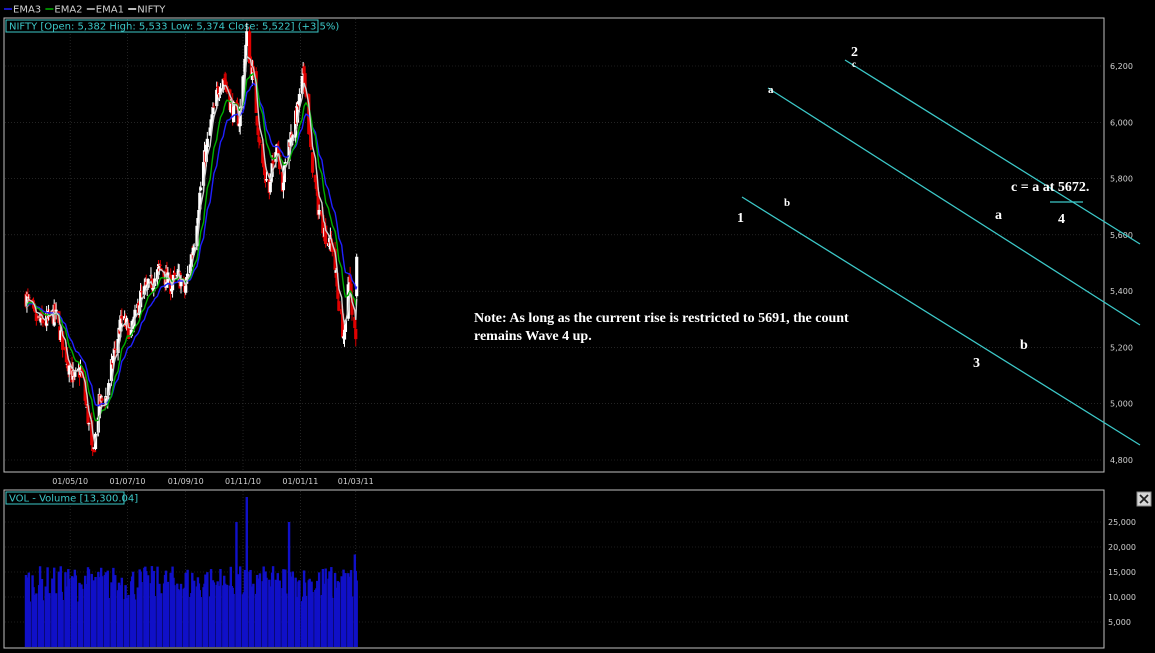 This screenshot has height=653, width=1155. I want to click on wave-label-2: 2, so click(854, 52).